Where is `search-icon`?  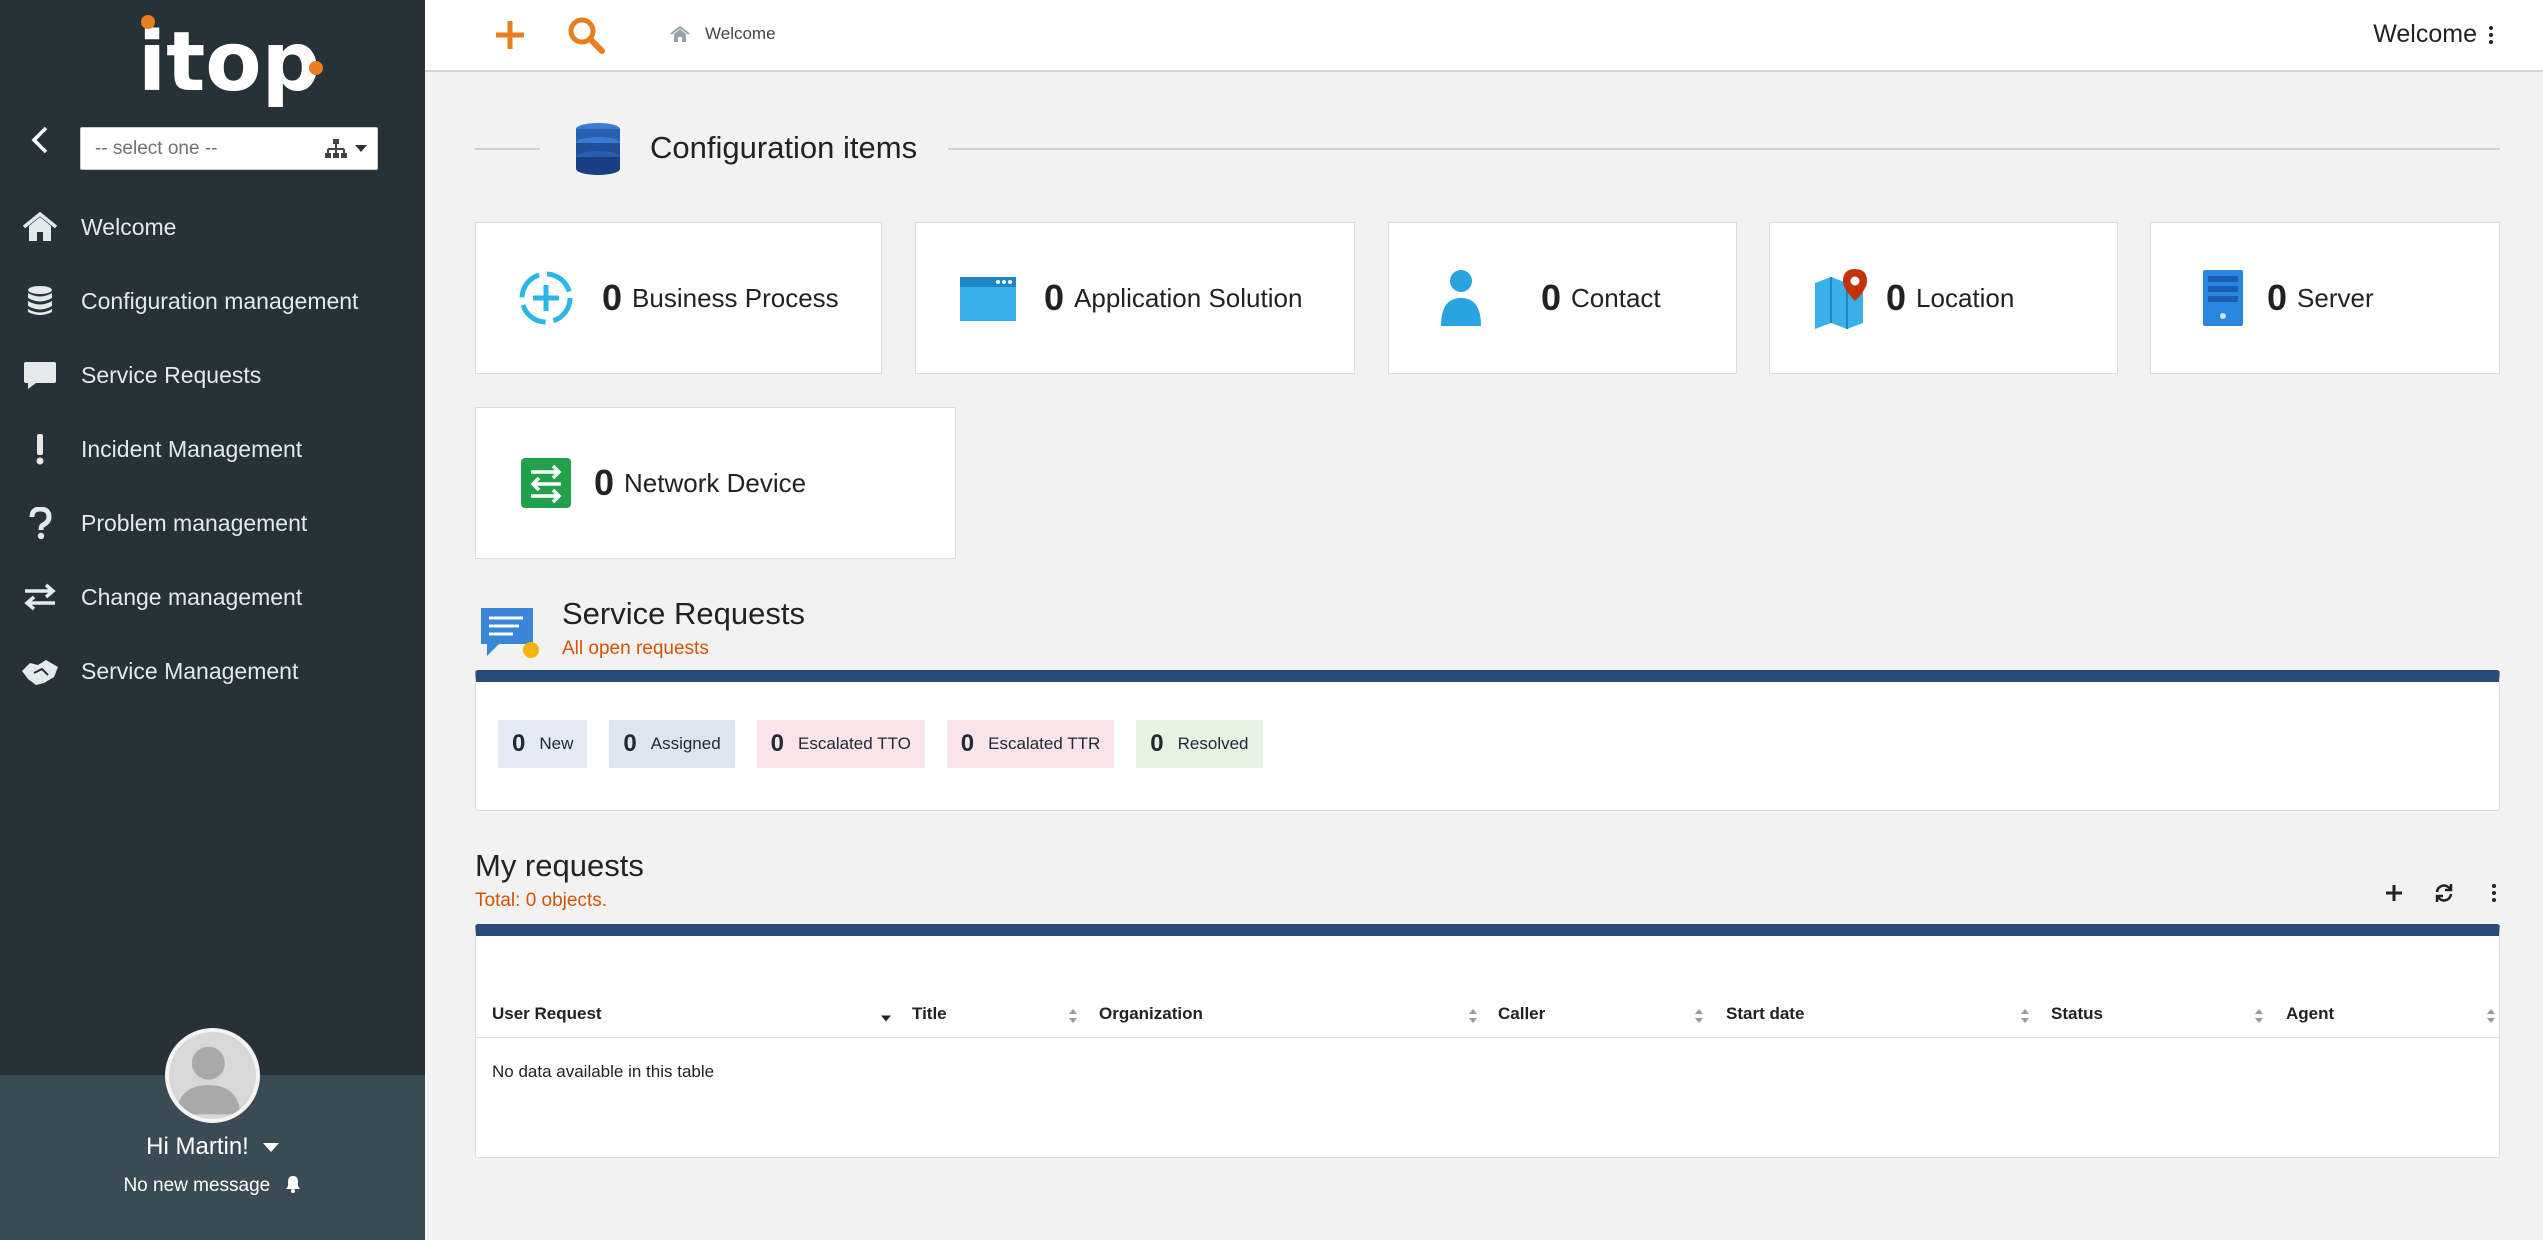
search-icon is located at coordinates (586, 35).